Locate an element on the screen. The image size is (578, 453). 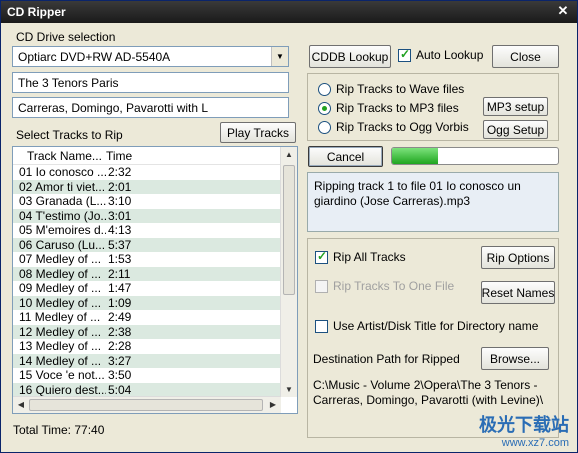
close-button: Close is located at coordinates (525, 56).